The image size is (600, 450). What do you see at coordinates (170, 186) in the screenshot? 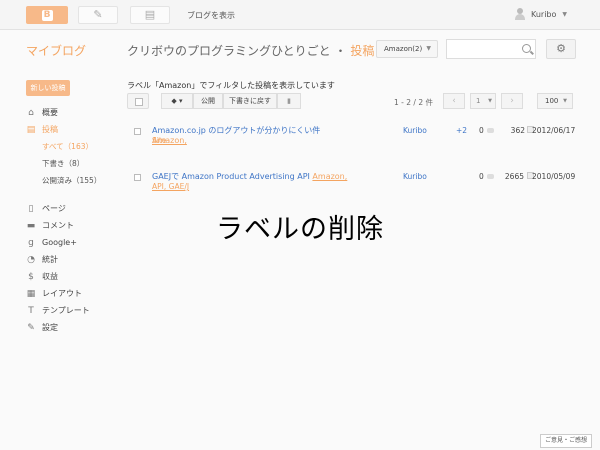
I see `post-label-link: API, GAE/J` at bounding box center [170, 186].